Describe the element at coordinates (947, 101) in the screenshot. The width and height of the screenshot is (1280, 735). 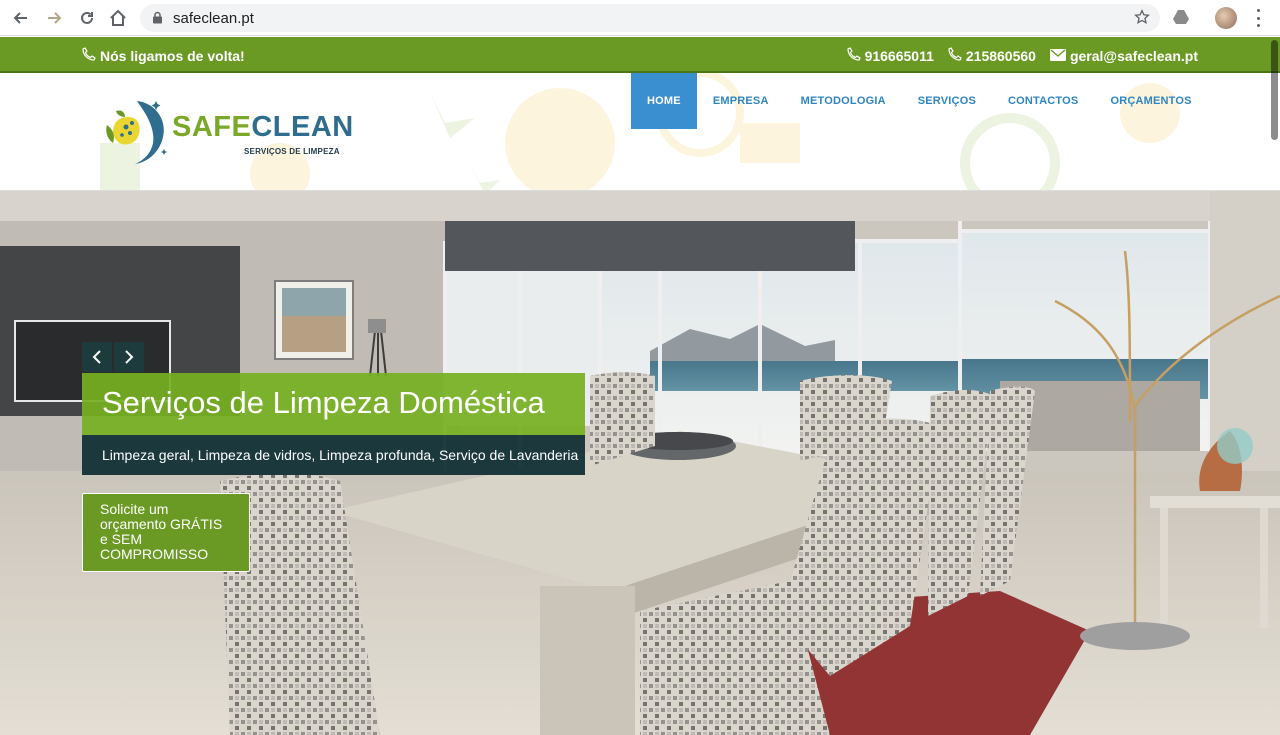
I see `nav-servicos: SERVIÇOS` at that location.